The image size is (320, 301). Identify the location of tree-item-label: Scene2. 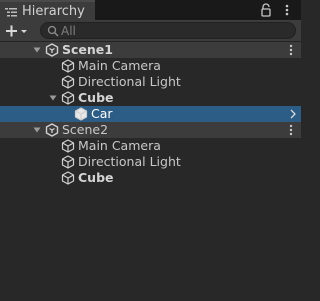
(85, 129).